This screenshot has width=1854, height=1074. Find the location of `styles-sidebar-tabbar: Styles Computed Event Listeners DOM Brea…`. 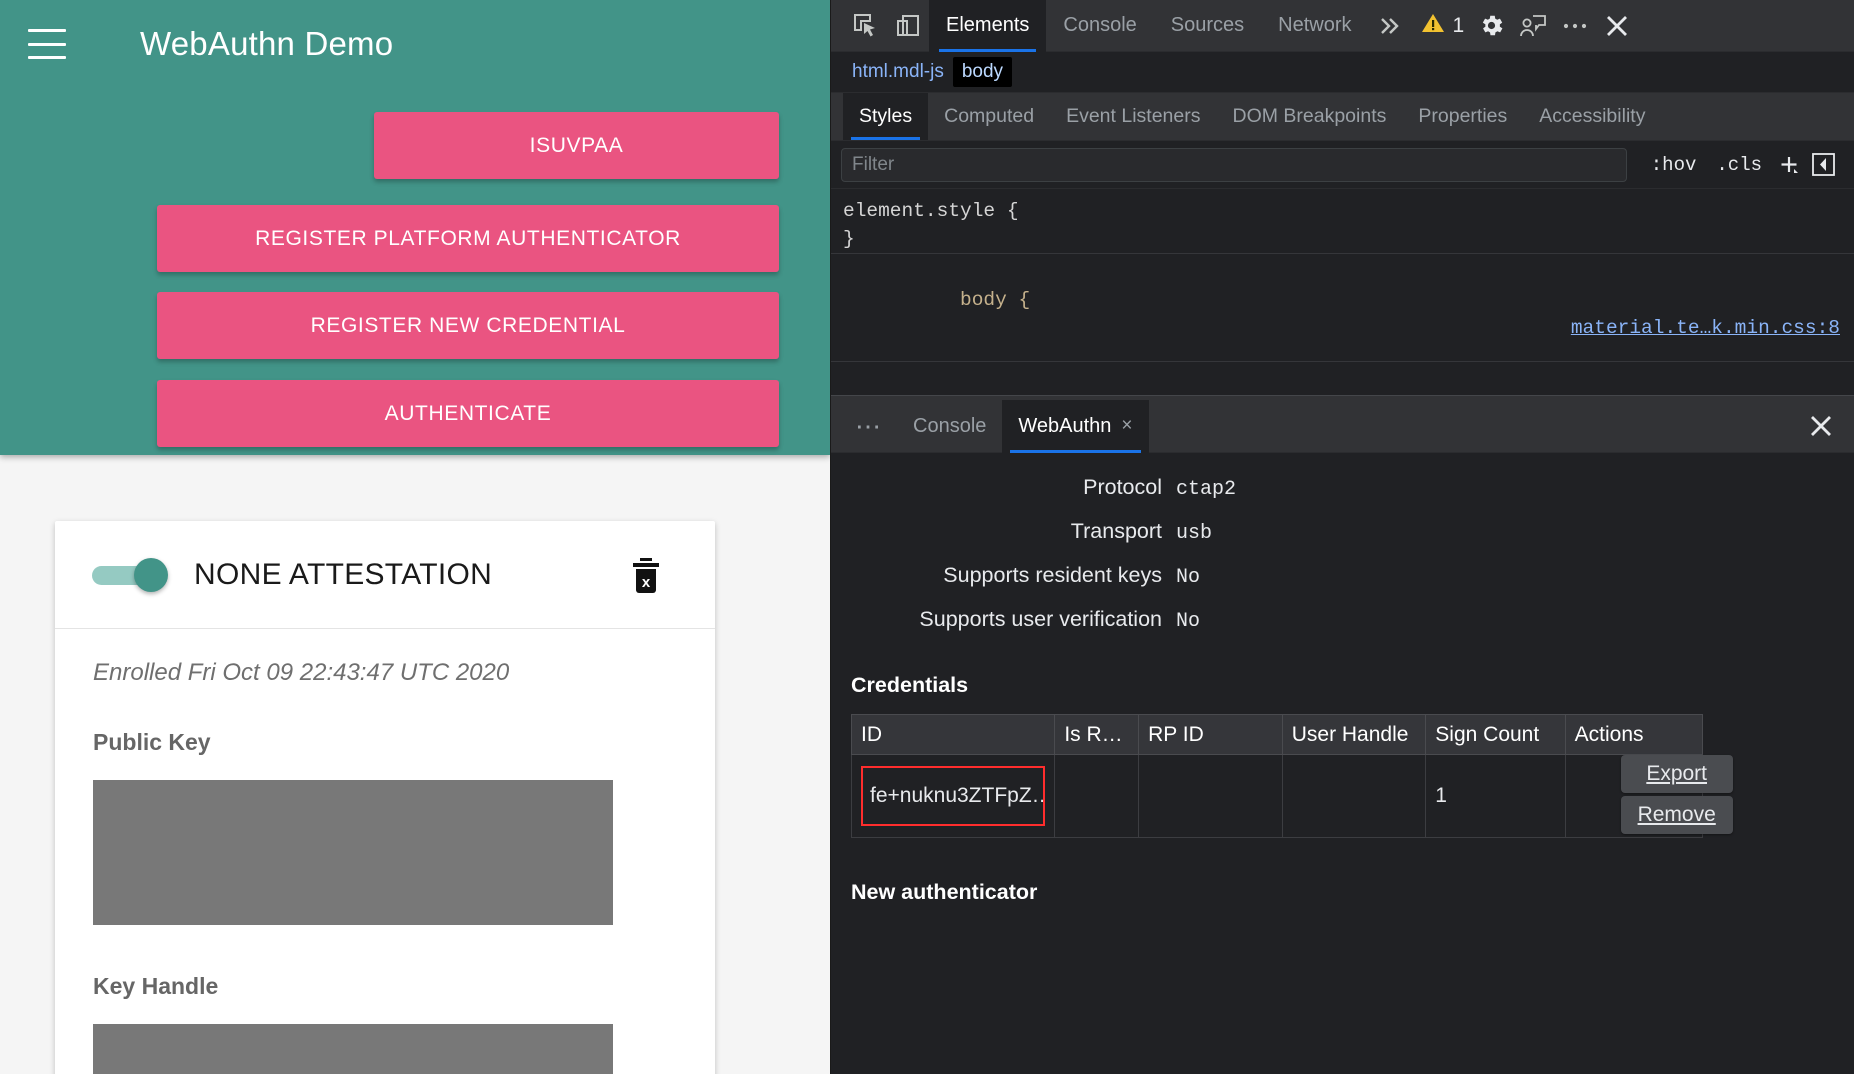

styles-sidebar-tabbar: Styles Computed Event Listeners DOM Brea… is located at coordinates (1342, 117).